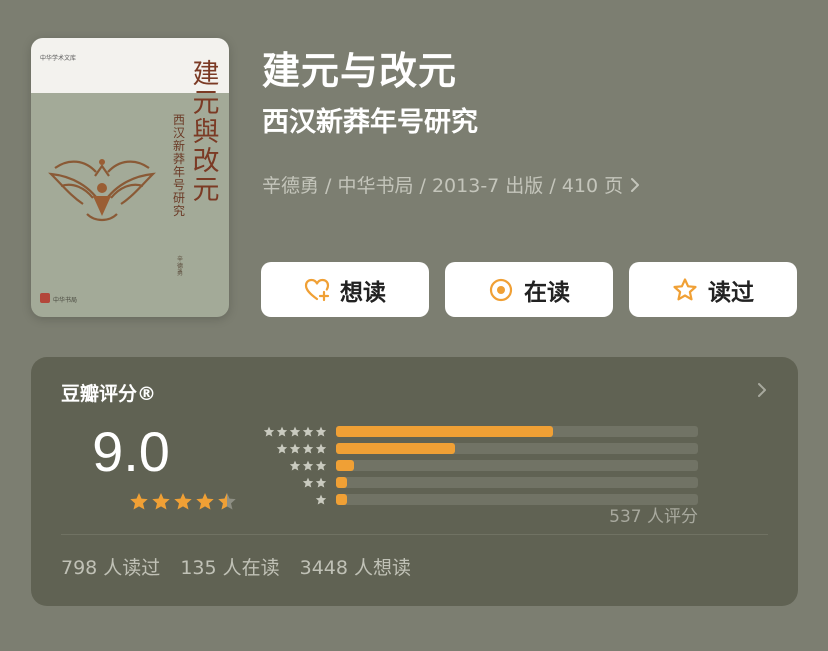 The height and width of the screenshot is (651, 828). What do you see at coordinates (178, 211) in the screenshot?
I see `cover-subtitle-char: 究` at bounding box center [178, 211].